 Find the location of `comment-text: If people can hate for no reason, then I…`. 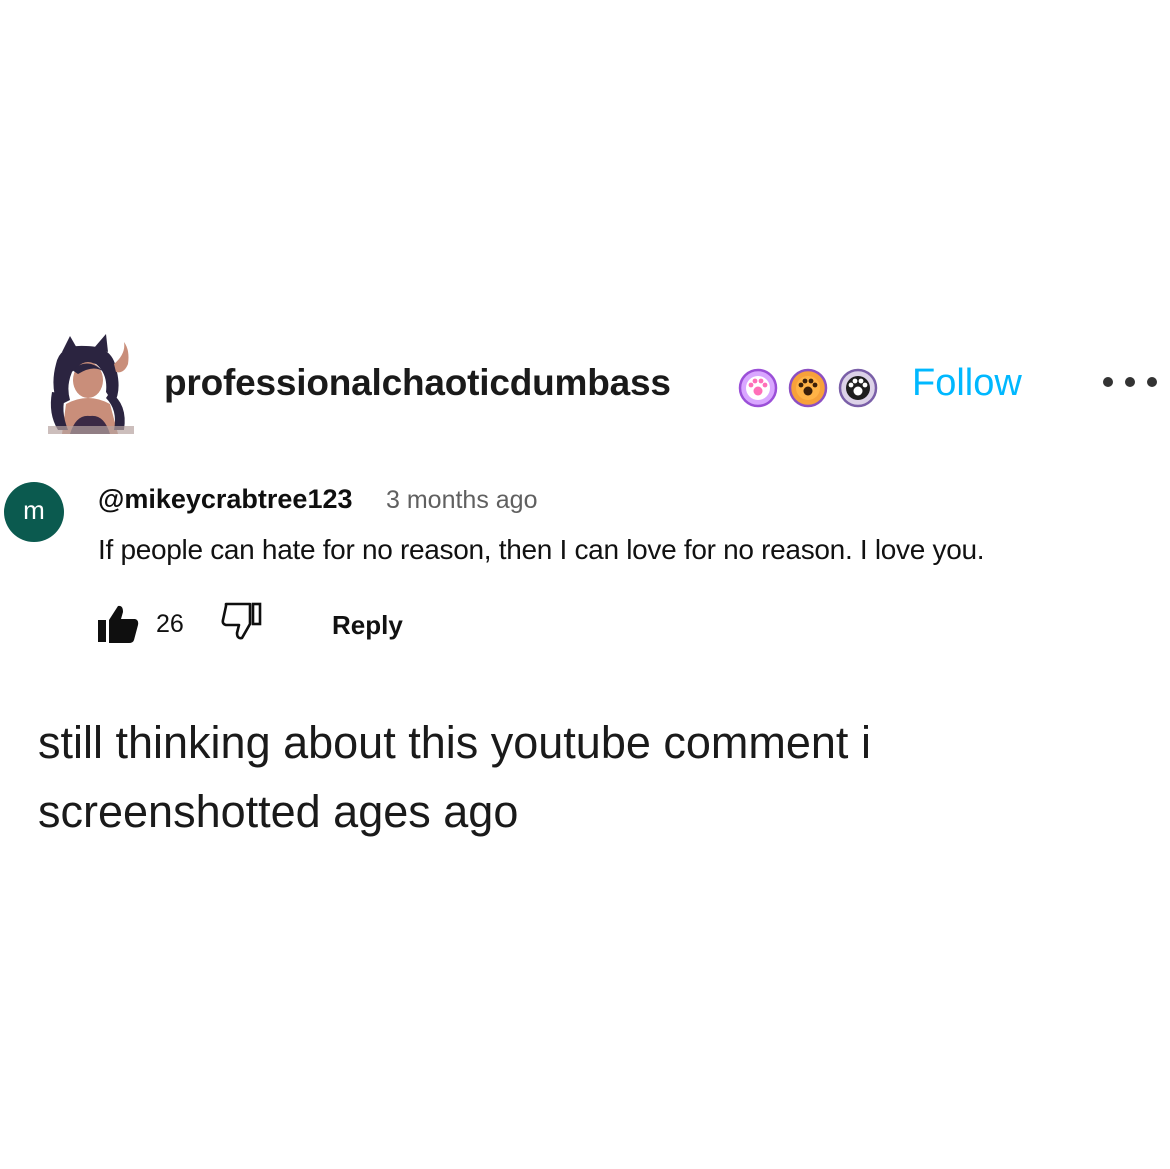

comment-text: If people can hate for no reason, then I… is located at coordinates (541, 549).